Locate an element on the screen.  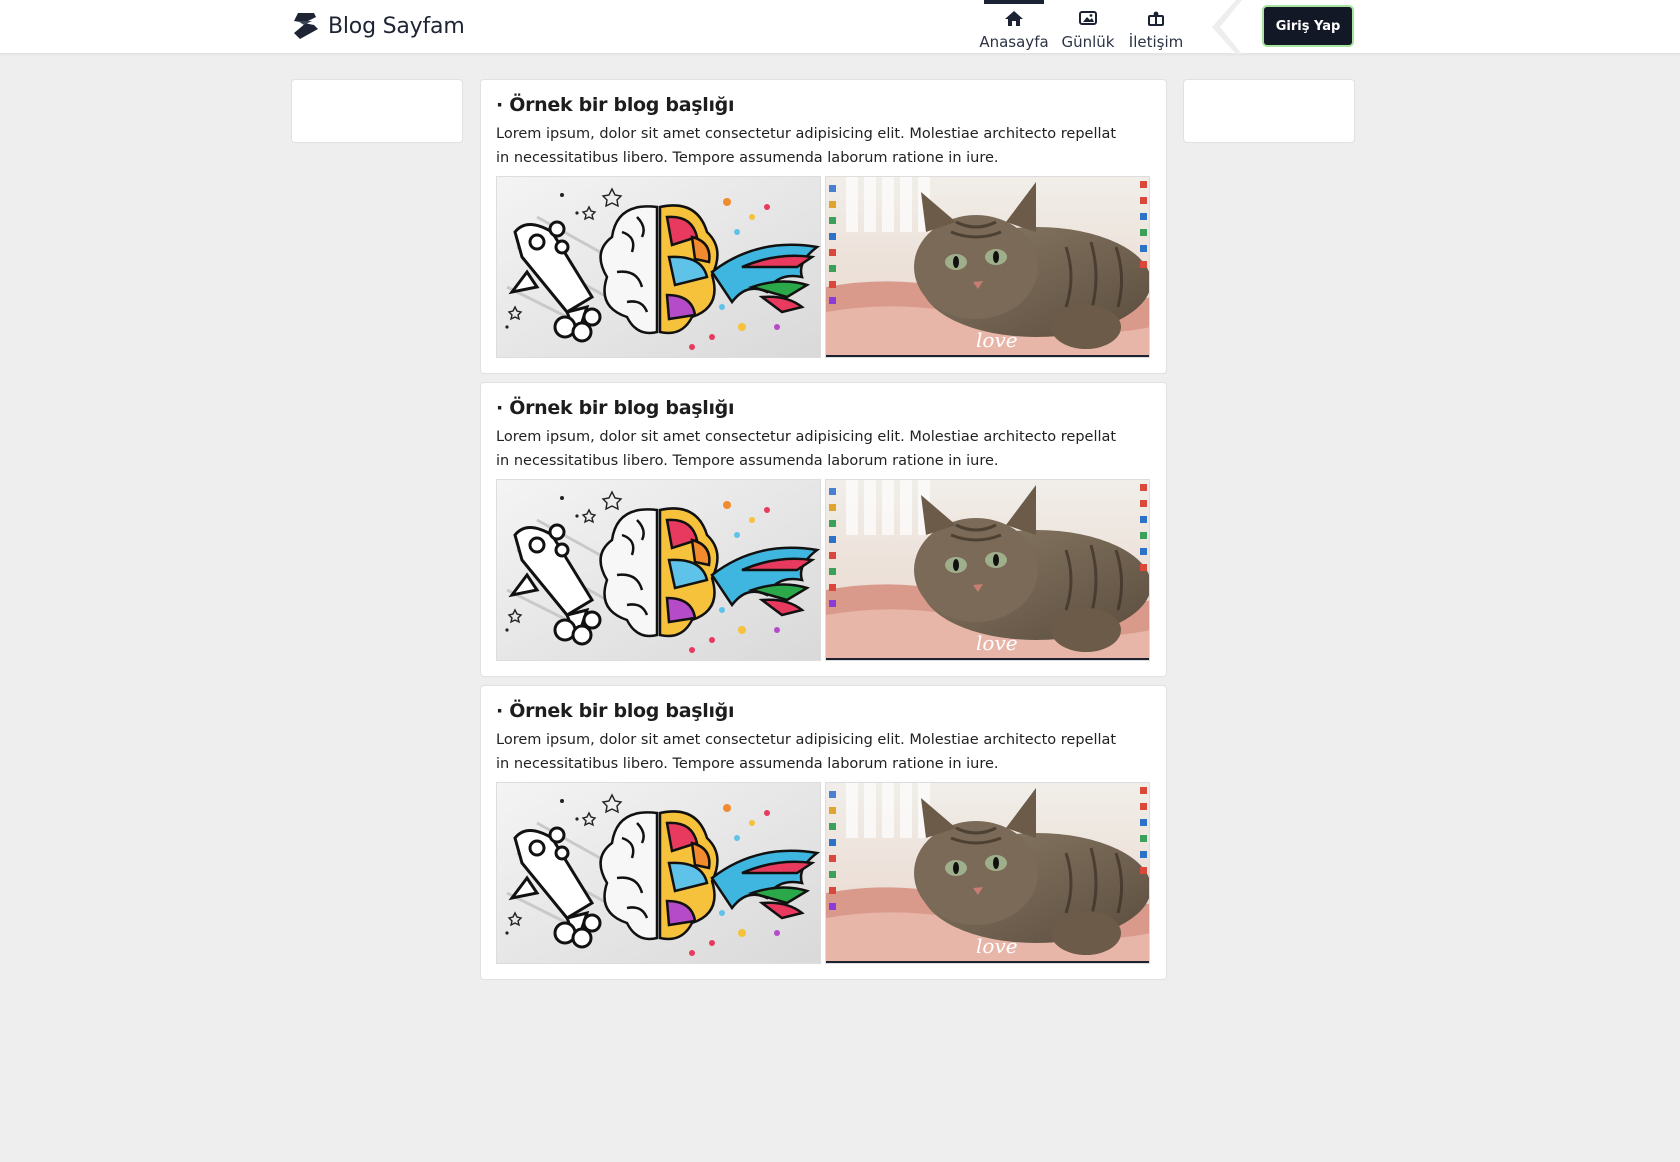
nav-item-iletisim: İletişim is located at coordinates (1156, 27).